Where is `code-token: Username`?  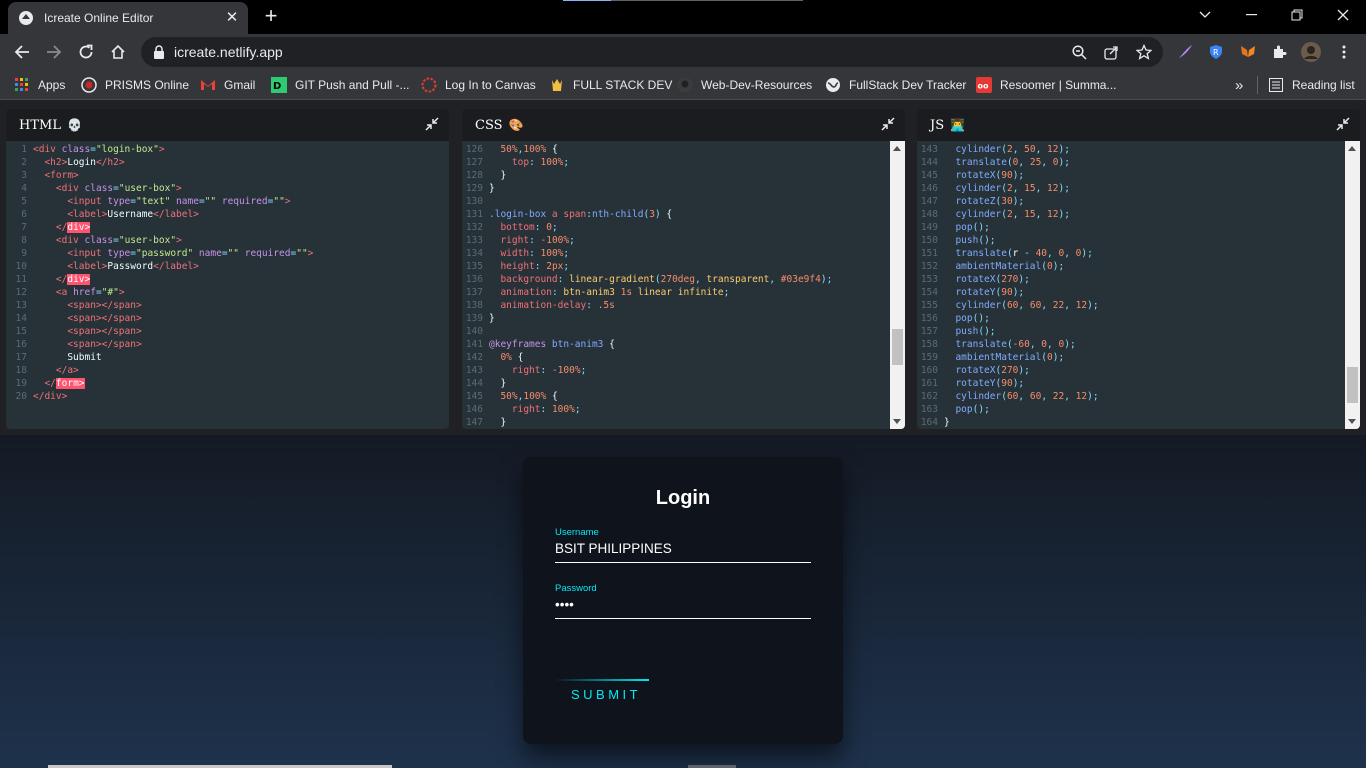 code-token: Username is located at coordinates (130, 214).